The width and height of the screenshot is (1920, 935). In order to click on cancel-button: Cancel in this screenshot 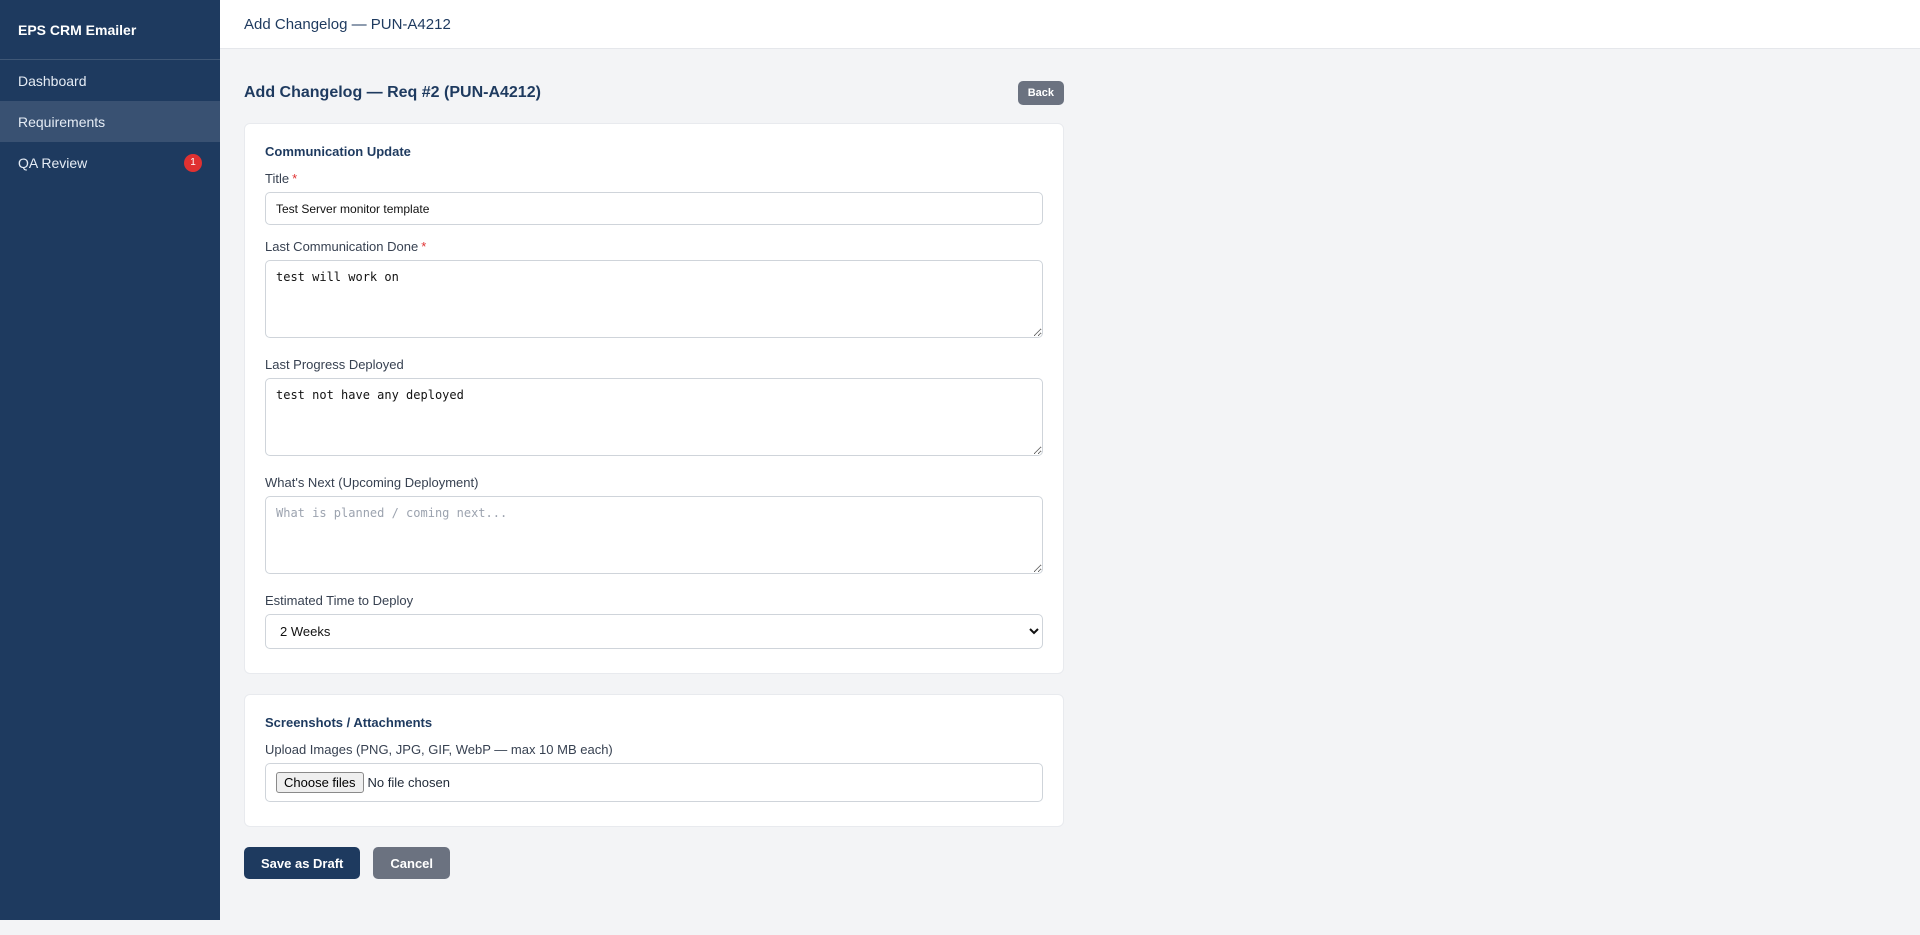, I will do `click(412, 863)`.